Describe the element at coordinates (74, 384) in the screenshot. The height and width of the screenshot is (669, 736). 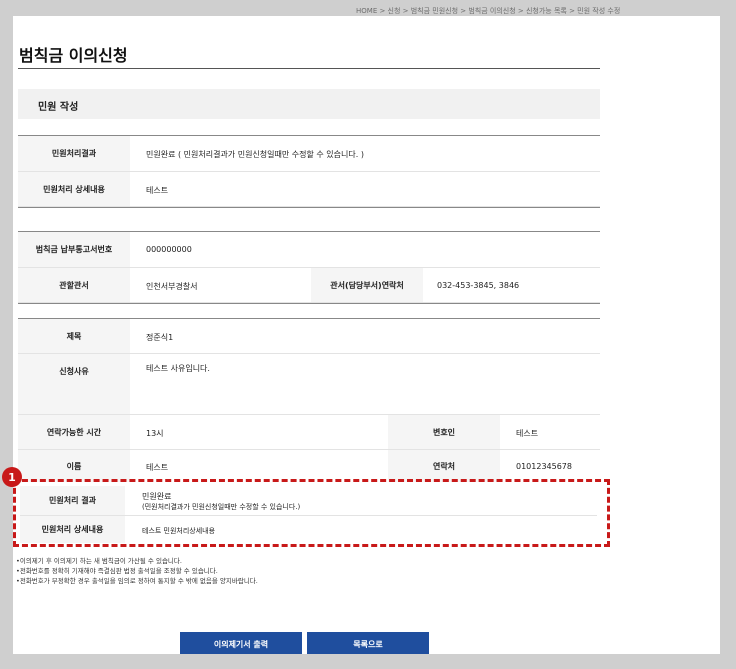
I see `reason-label: 신청사유` at that location.